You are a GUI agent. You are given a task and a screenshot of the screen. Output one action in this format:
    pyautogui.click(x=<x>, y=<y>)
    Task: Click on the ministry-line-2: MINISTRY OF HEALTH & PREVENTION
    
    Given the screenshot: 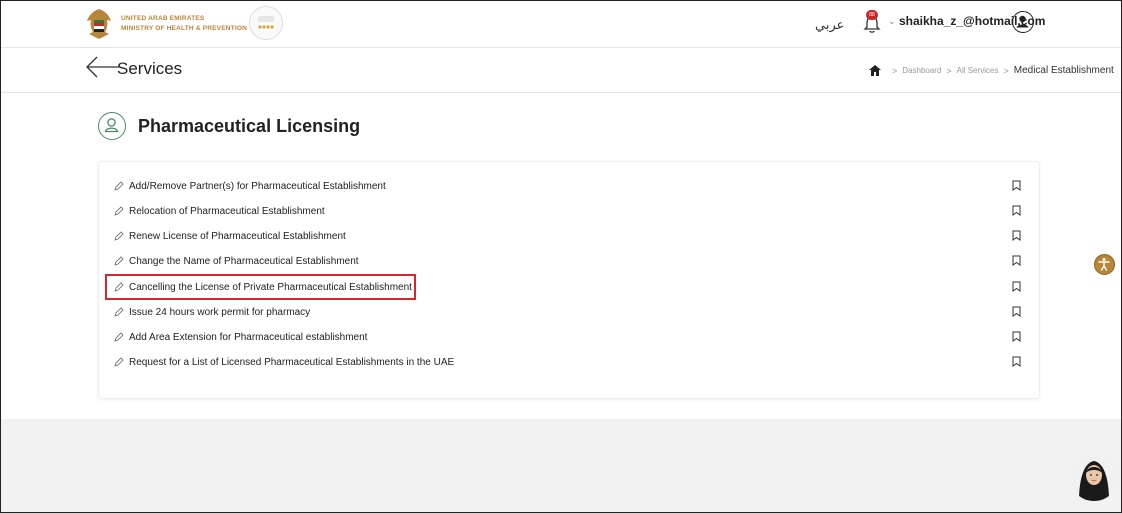 What is the action you would take?
    pyautogui.click(x=184, y=28)
    